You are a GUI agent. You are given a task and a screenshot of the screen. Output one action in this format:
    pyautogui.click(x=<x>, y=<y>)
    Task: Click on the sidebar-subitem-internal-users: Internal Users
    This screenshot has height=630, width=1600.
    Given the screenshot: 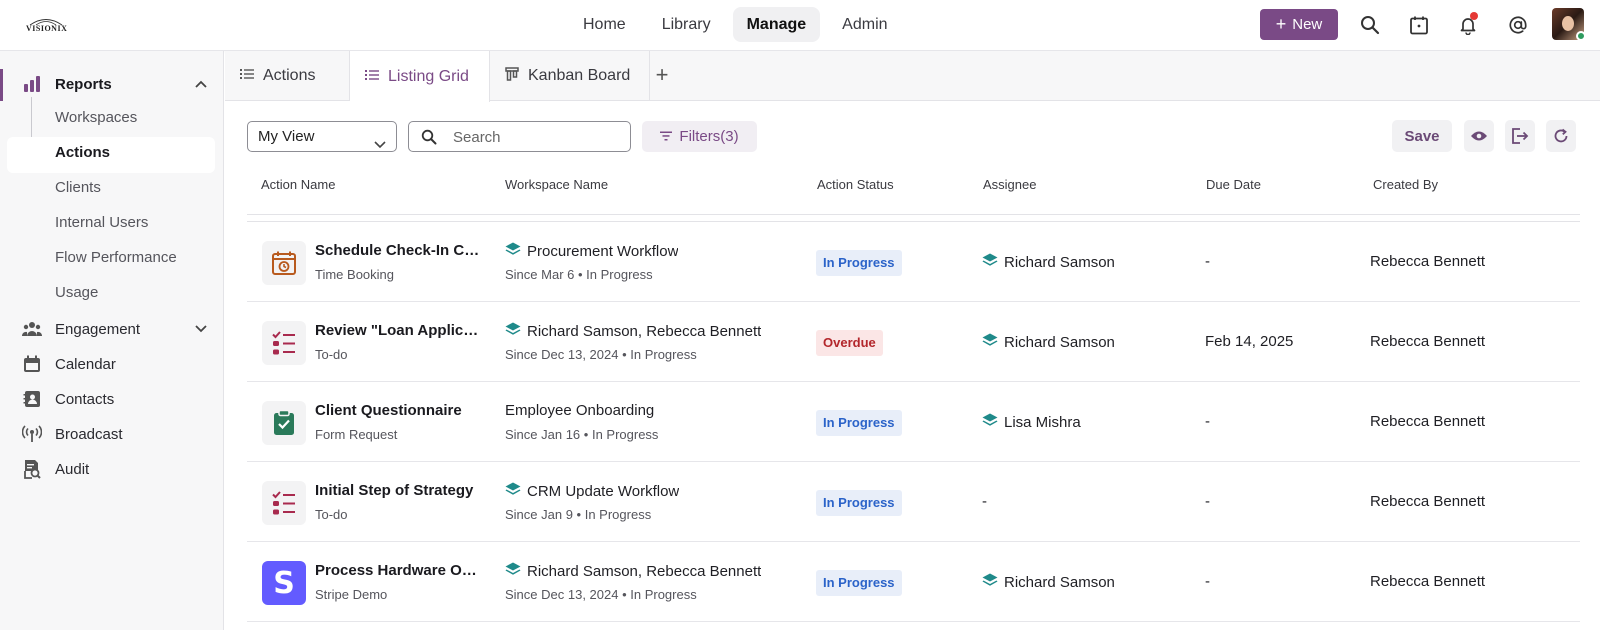 What is the action you would take?
    pyautogui.click(x=101, y=222)
    